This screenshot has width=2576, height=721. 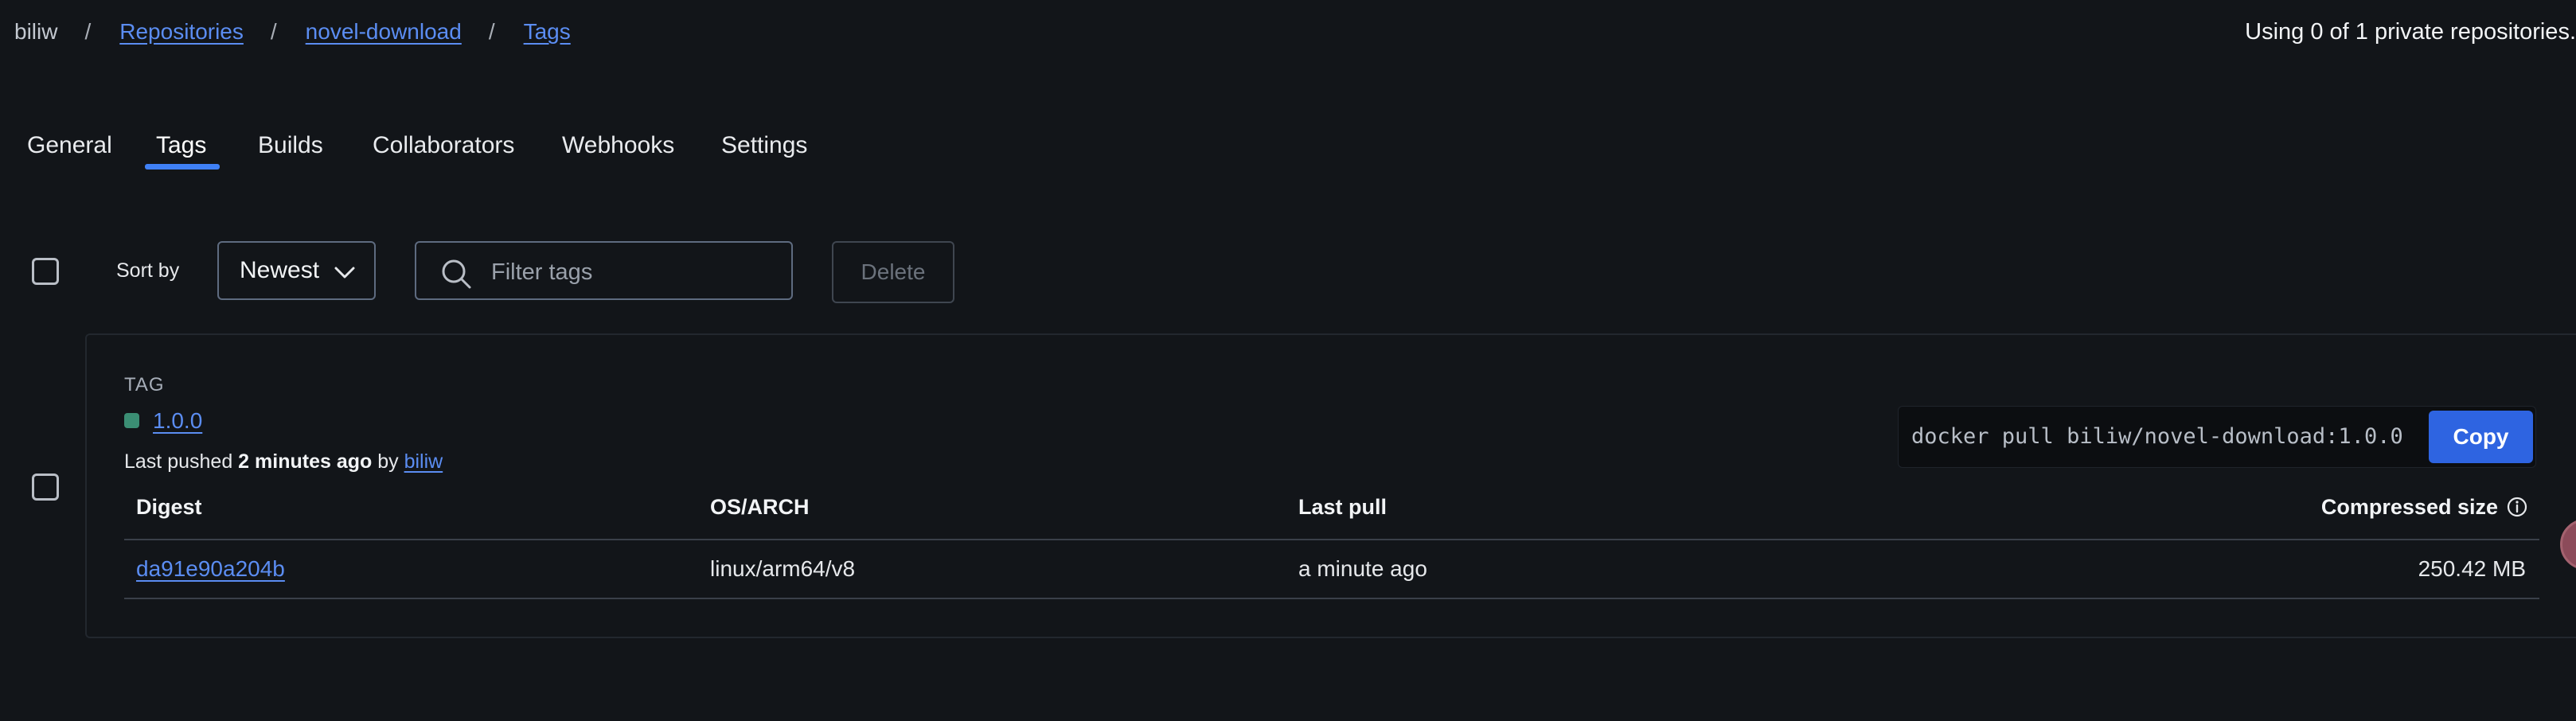 What do you see at coordinates (443, 145) in the screenshot?
I see `tab-collaborators: Collaborators` at bounding box center [443, 145].